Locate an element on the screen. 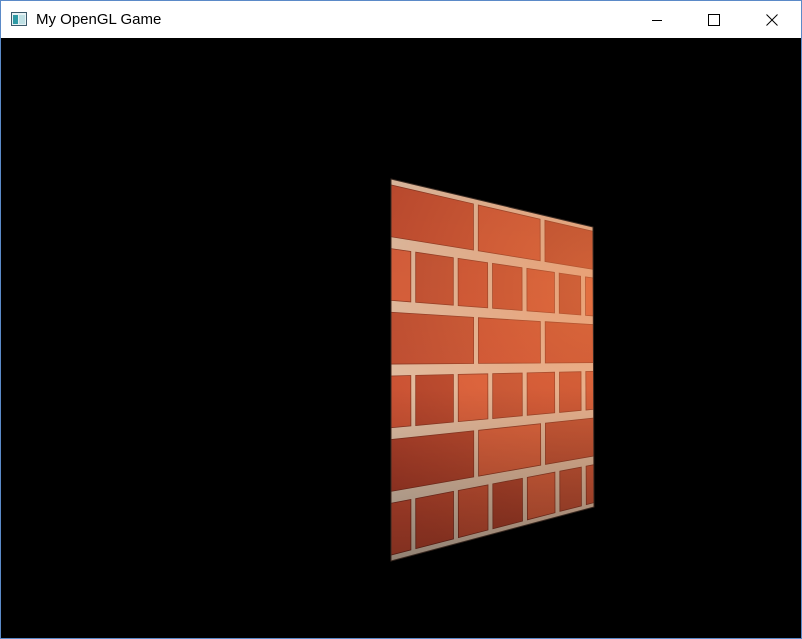  app-icon is located at coordinates (19, 19).